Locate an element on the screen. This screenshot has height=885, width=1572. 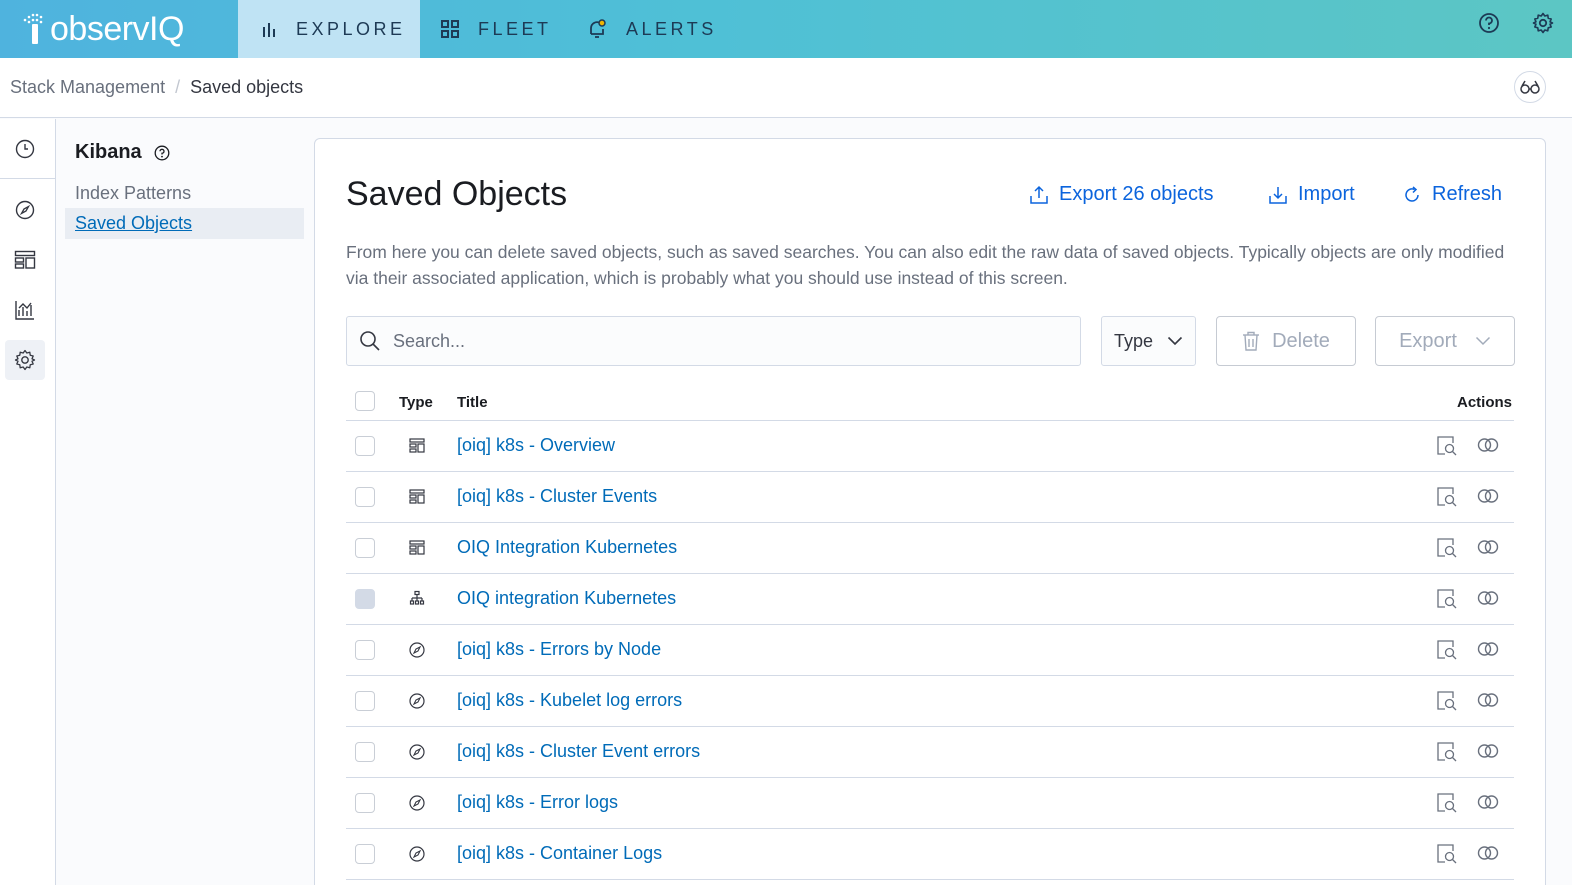
delete-label: Delete is located at coordinates (1301, 340).